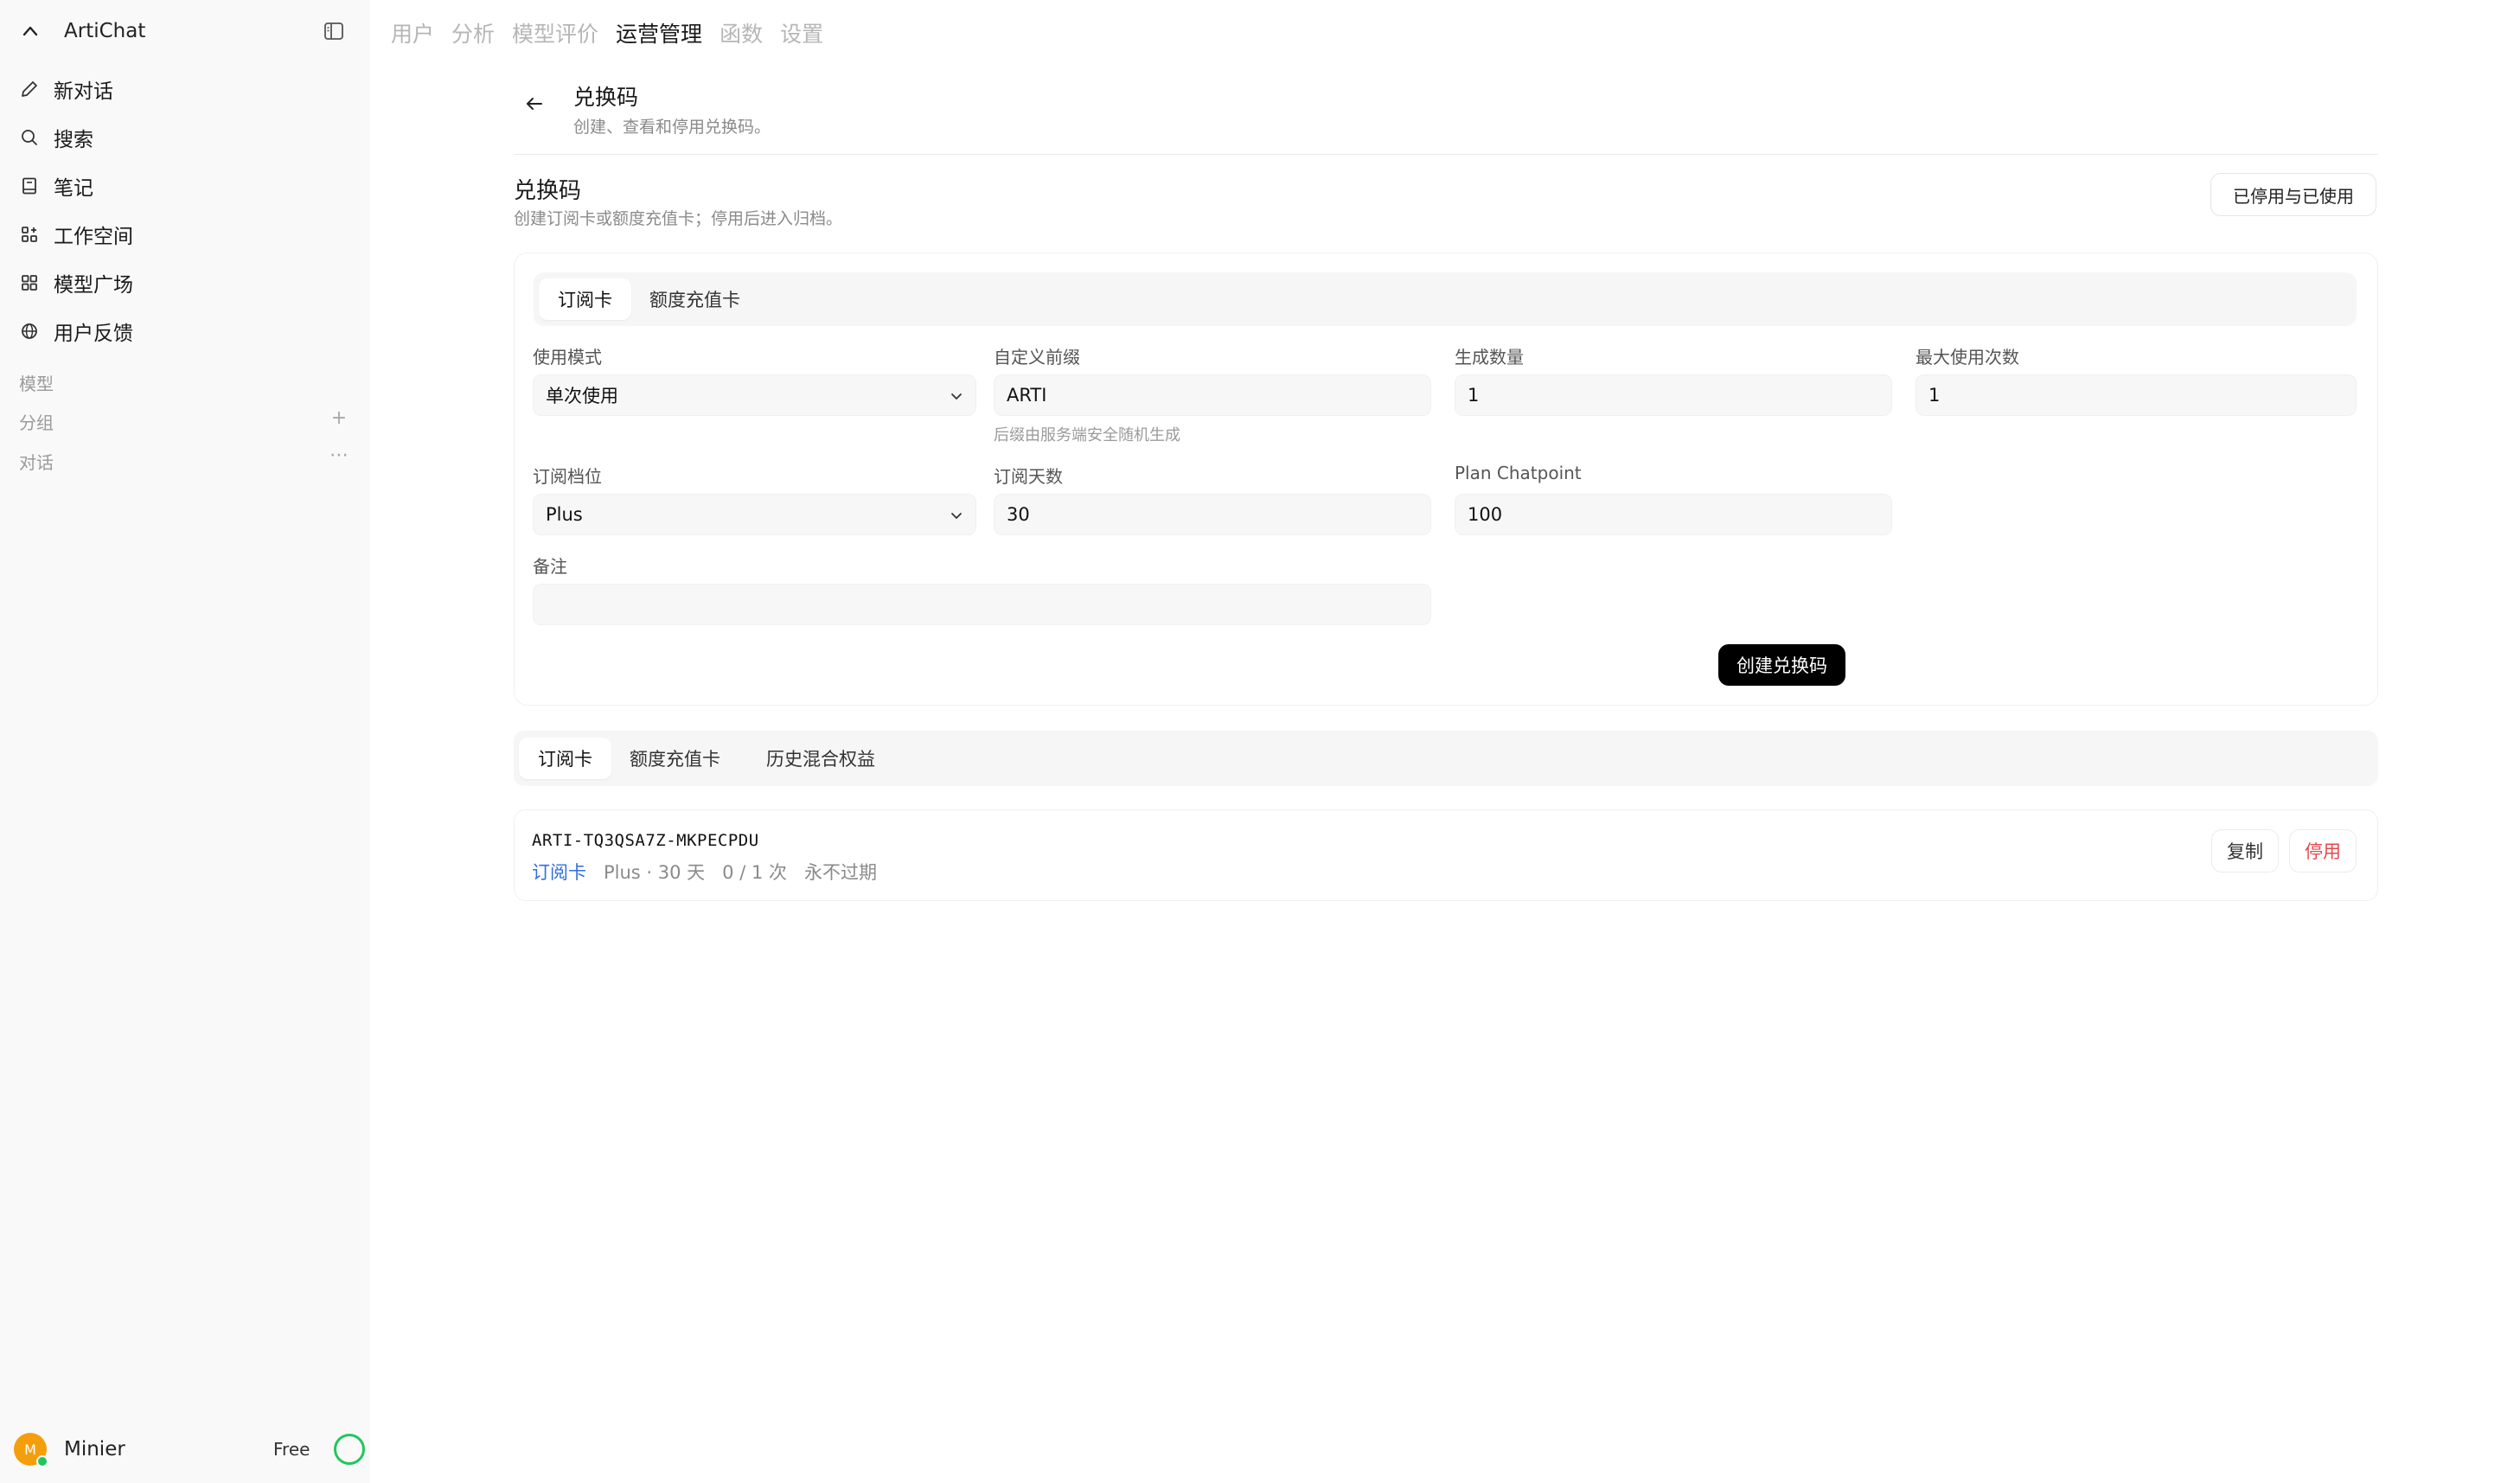  I want to click on plan-badge: Free, so click(292, 1449).